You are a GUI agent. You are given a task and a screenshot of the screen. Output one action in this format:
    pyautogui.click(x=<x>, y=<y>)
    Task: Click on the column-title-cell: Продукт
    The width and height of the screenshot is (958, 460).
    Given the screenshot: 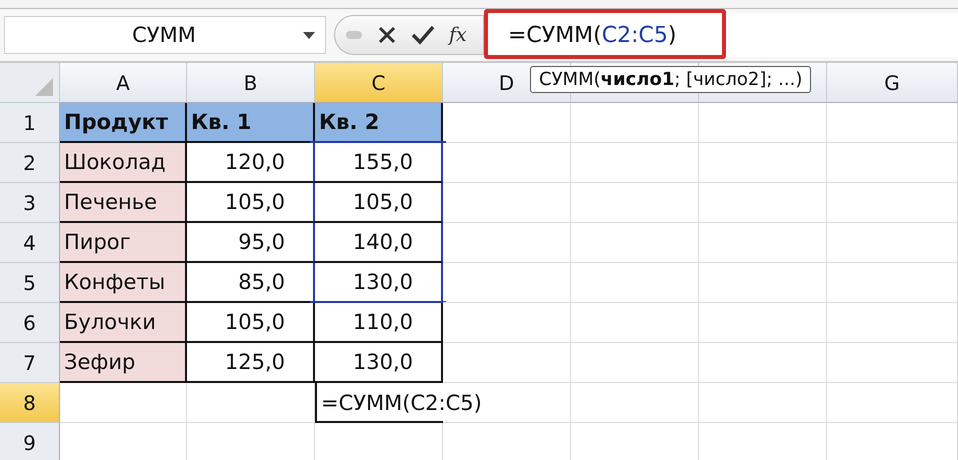 What is the action you would take?
    pyautogui.click(x=123, y=123)
    